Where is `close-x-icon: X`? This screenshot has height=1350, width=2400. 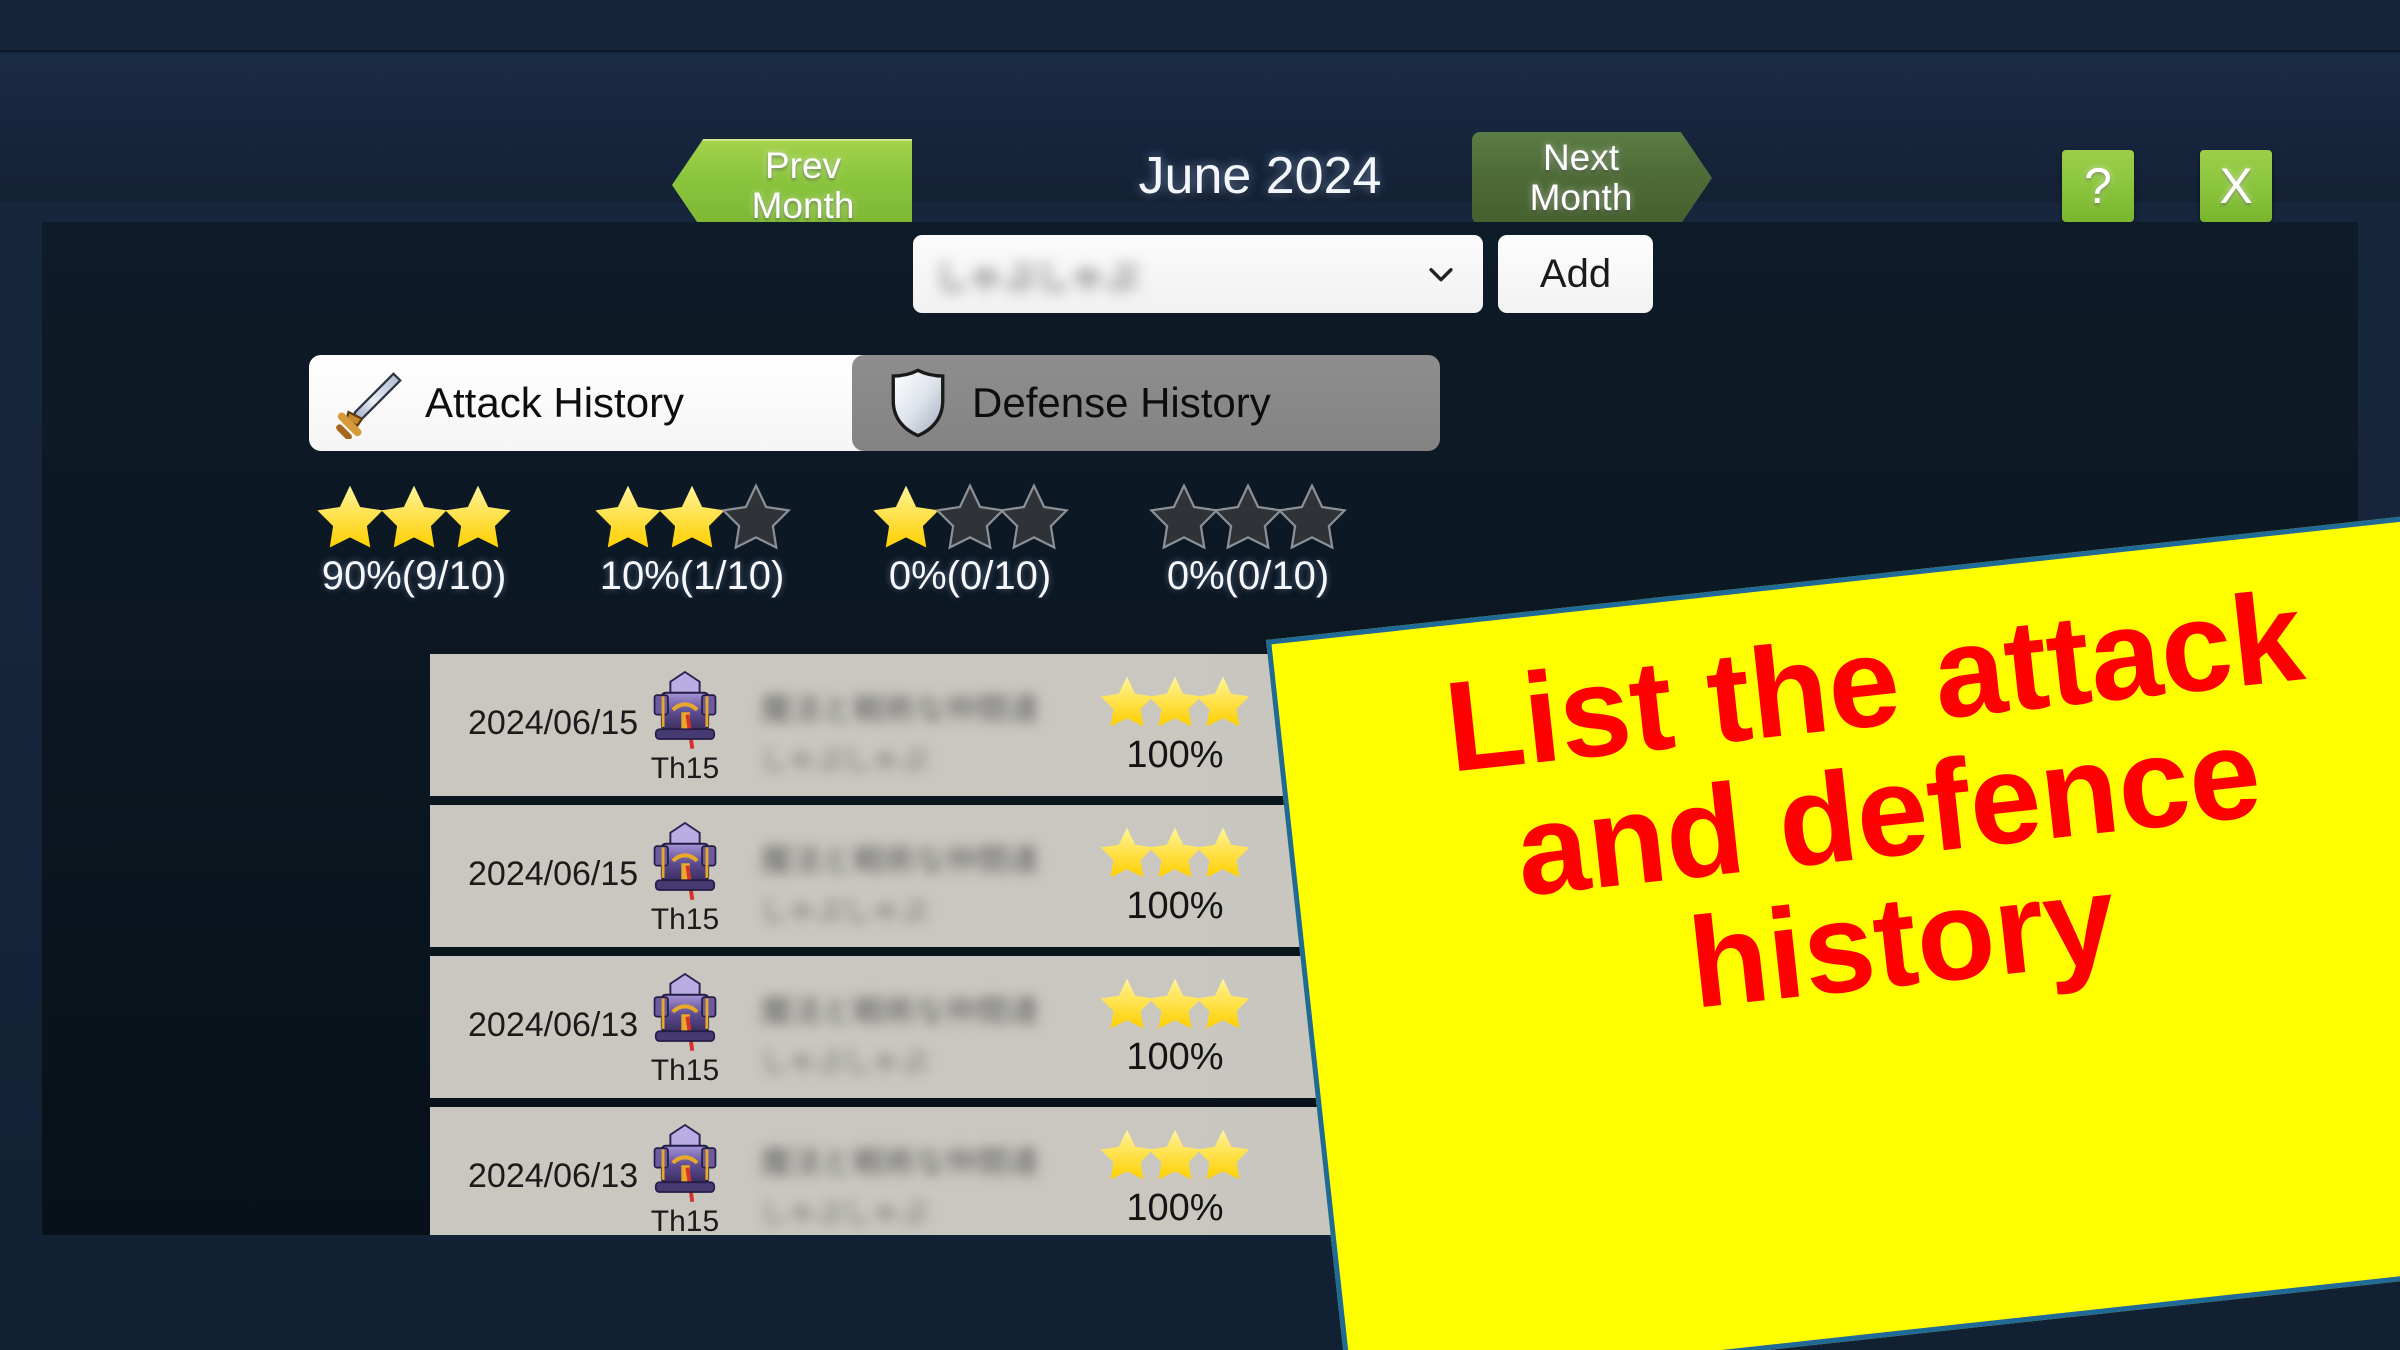
close-x-icon: X is located at coordinates (2236, 186).